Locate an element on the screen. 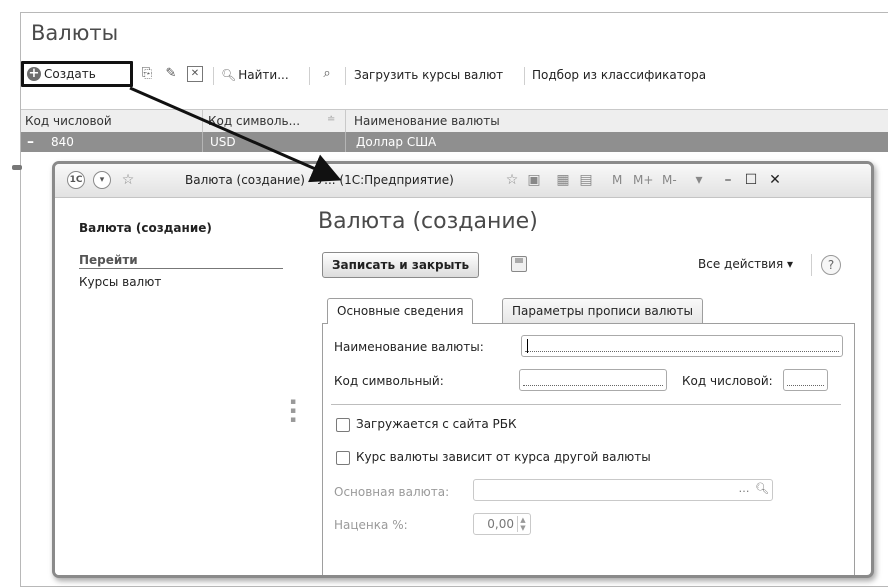 The width and height of the screenshot is (888, 587). memory-minus-button: M- is located at coordinates (669, 180).